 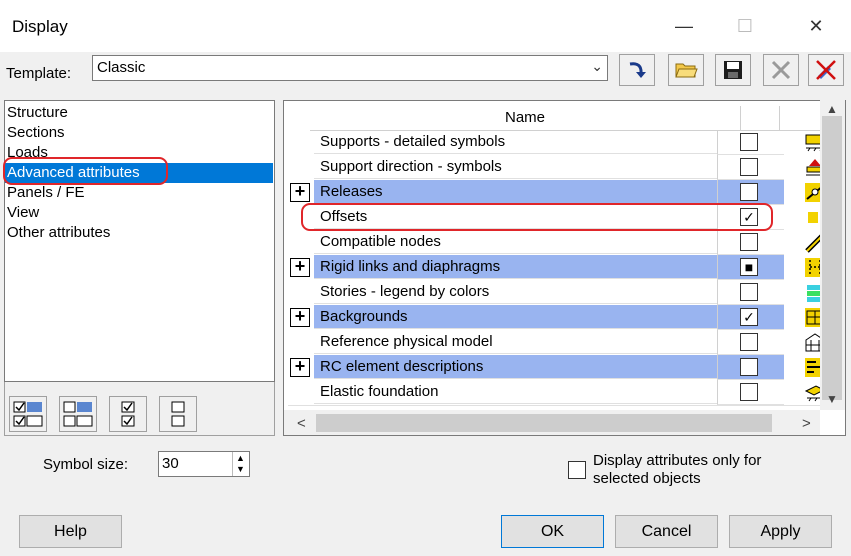 What do you see at coordinates (747, 118) in the screenshot?
I see `grid-header-check` at bounding box center [747, 118].